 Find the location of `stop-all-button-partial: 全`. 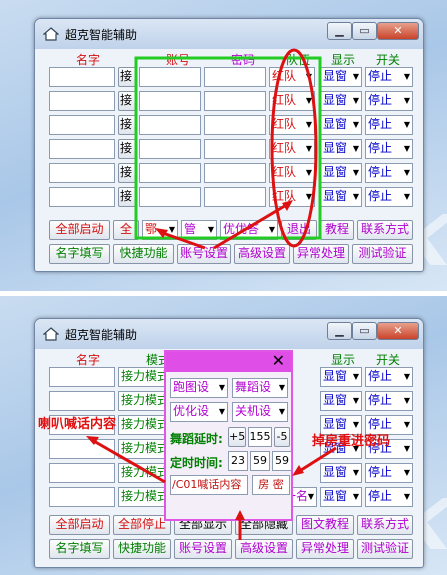

stop-all-button-partial: 全 is located at coordinates (126, 230).